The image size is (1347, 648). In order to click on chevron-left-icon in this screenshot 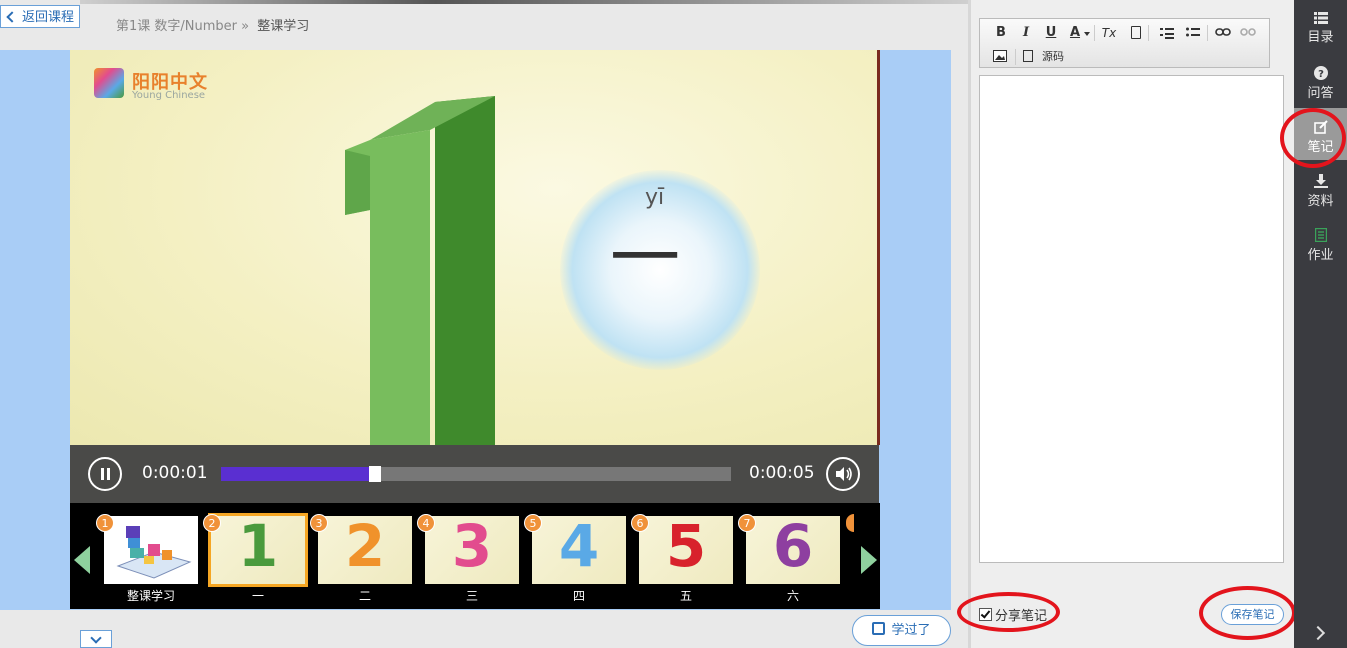, I will do `click(12, 17)`.